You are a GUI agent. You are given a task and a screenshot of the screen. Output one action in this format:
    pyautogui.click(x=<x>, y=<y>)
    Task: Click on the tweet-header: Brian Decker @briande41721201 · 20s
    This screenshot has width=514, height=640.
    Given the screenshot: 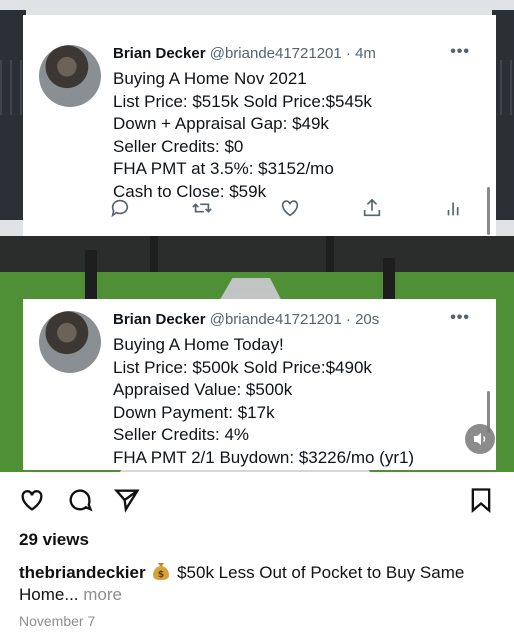 What is the action you would take?
    pyautogui.click(x=246, y=319)
    